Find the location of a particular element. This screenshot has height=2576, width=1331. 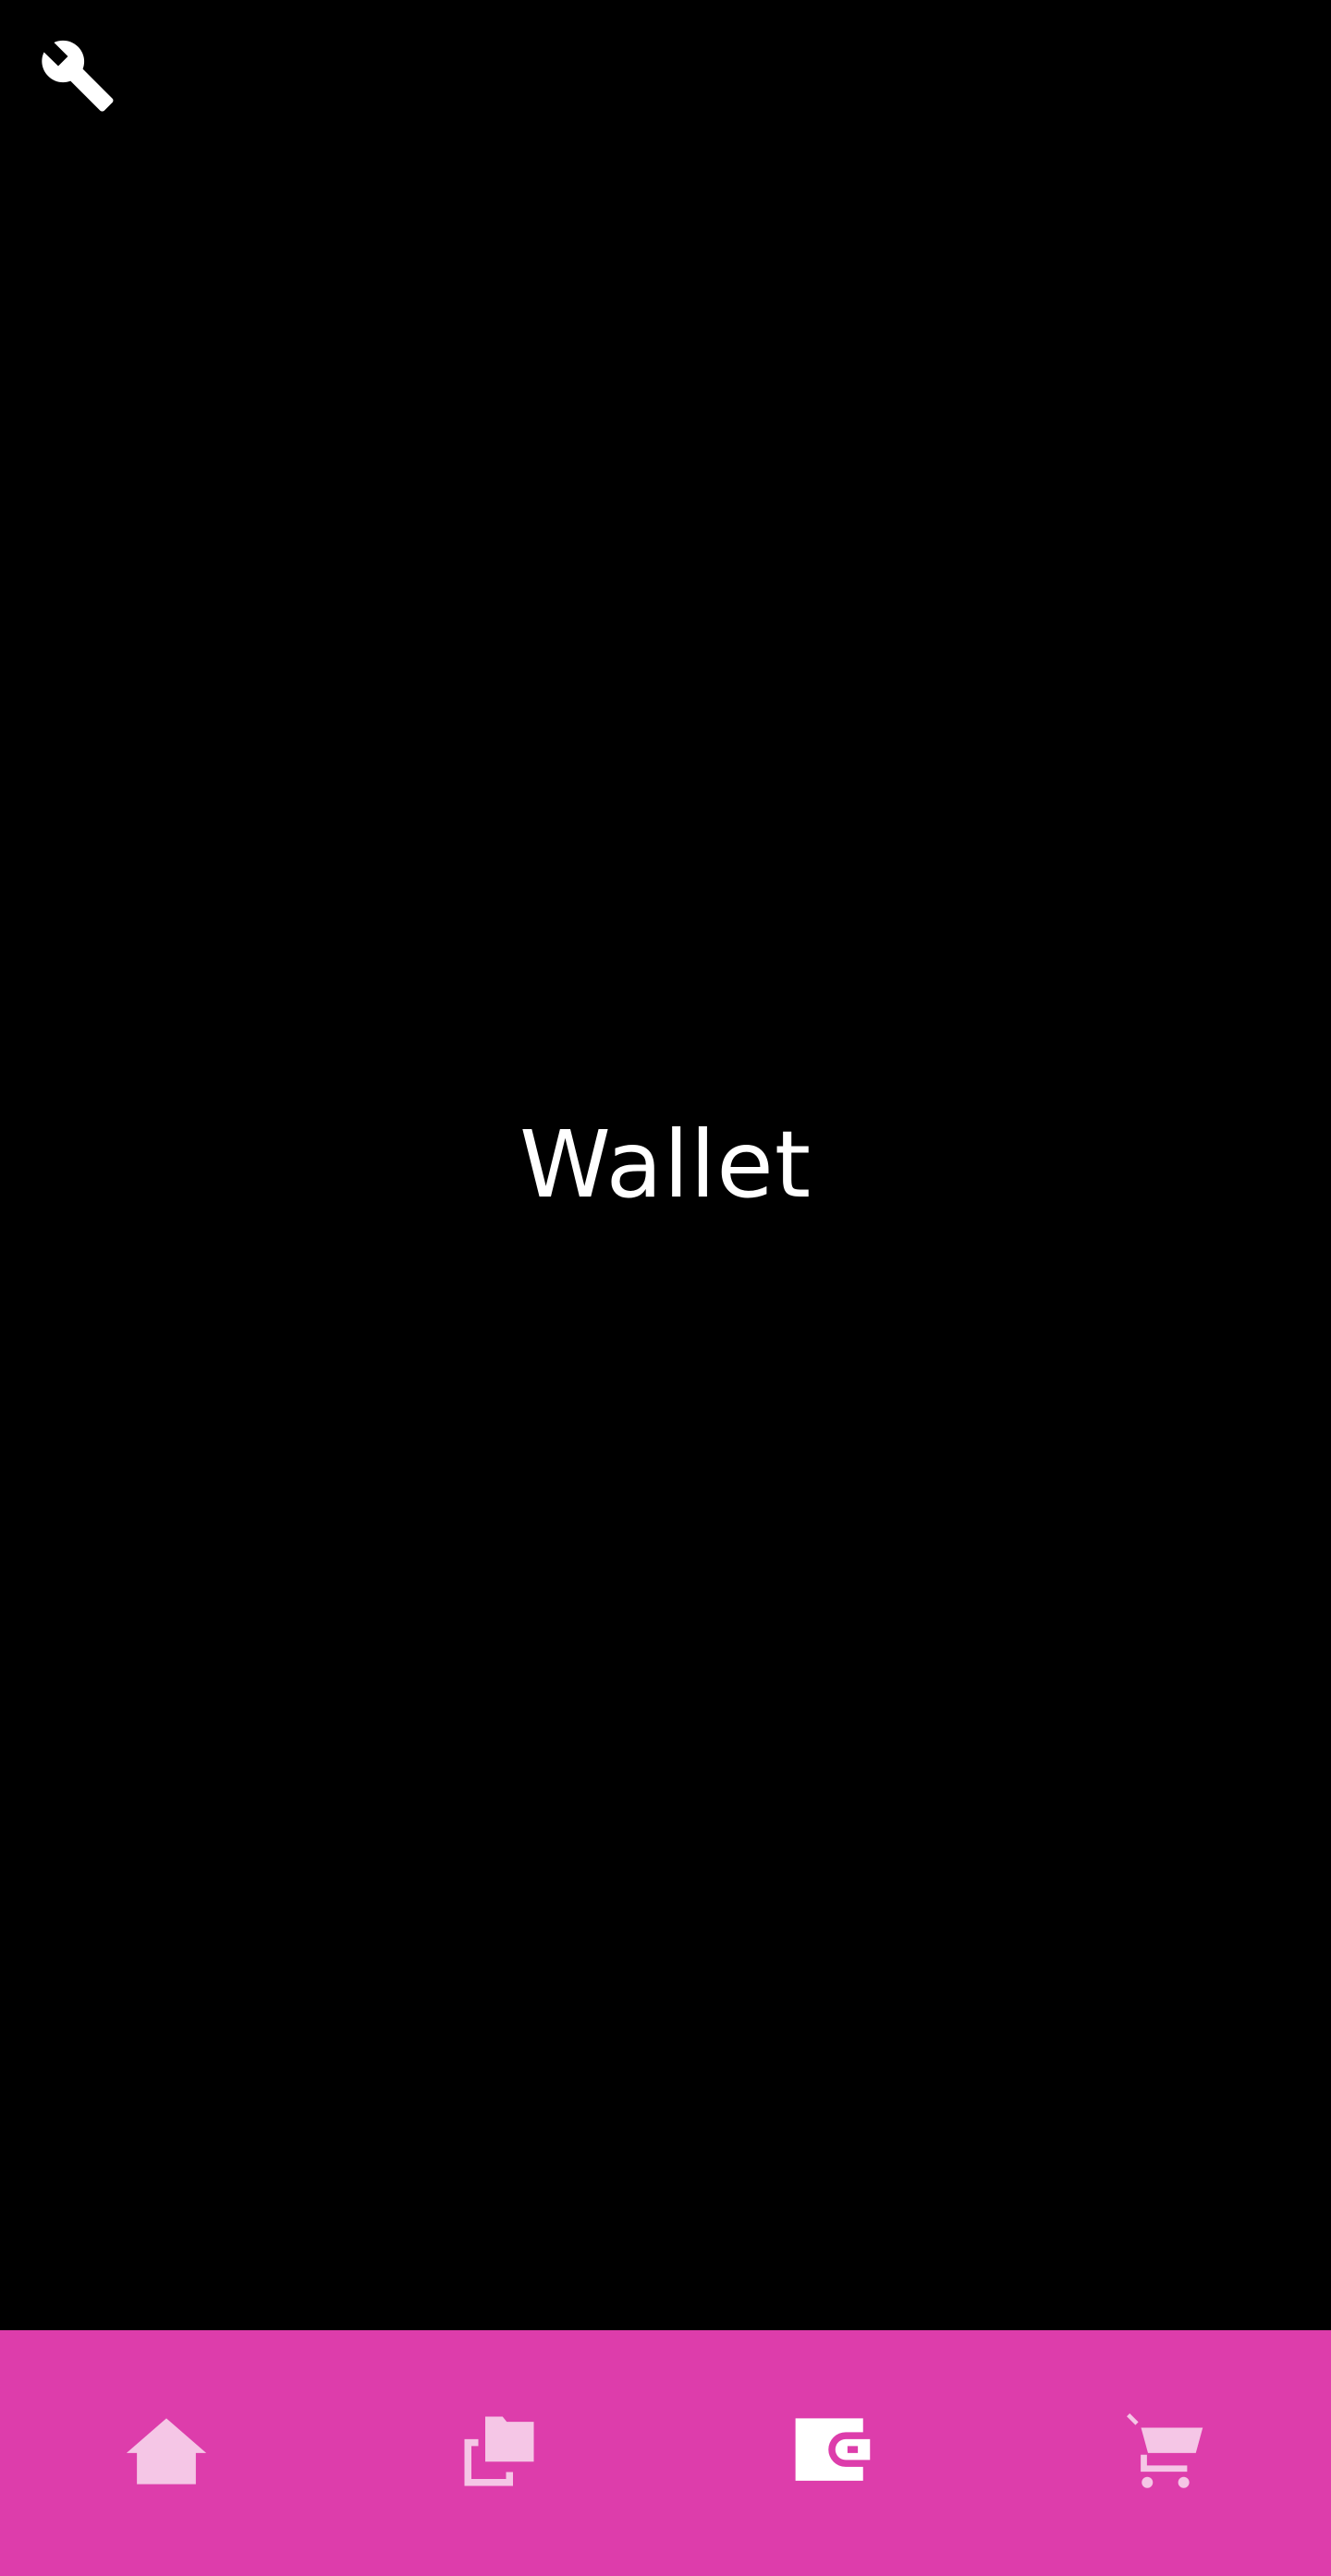

settings-button is located at coordinates (78, 77).